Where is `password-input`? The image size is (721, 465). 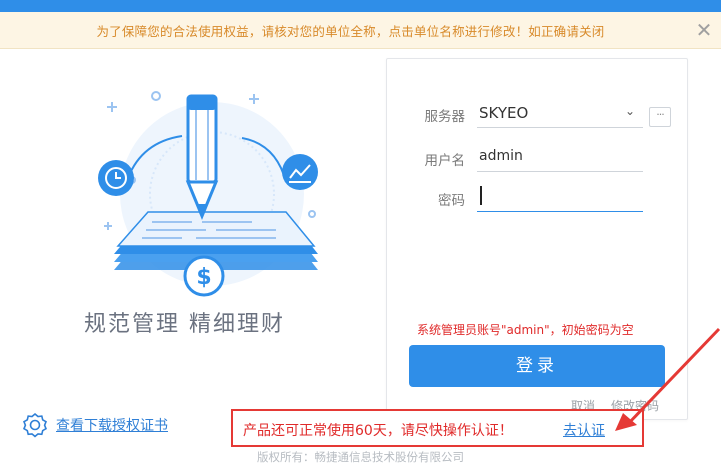
password-input is located at coordinates (560, 196).